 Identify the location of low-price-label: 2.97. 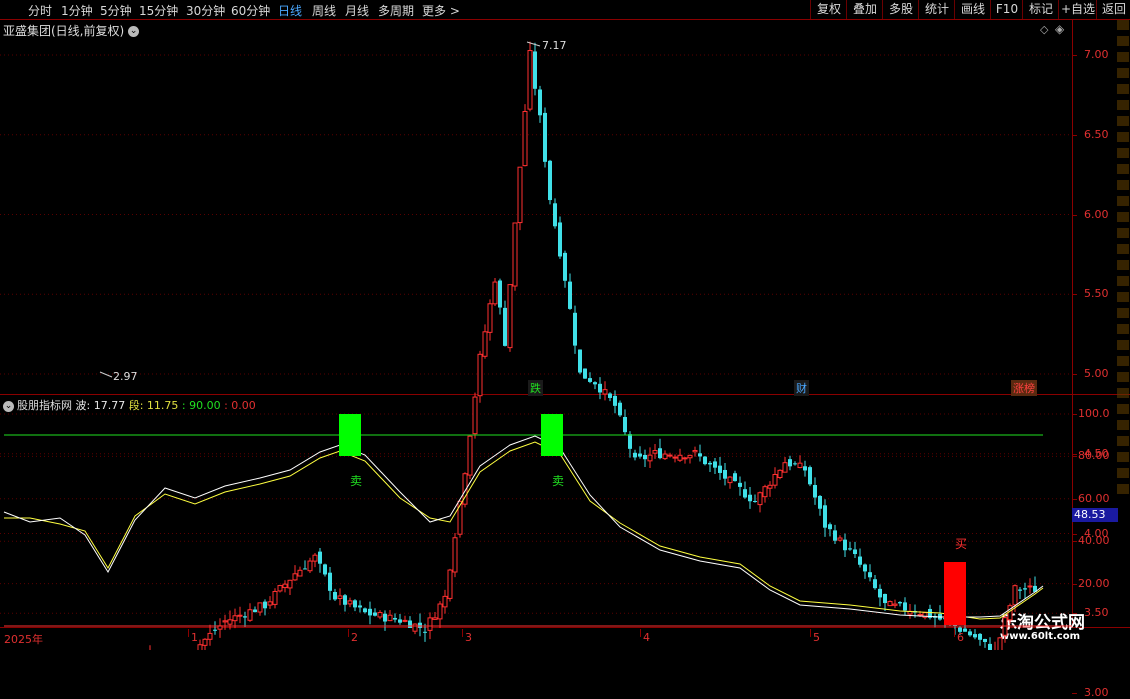
(125, 376).